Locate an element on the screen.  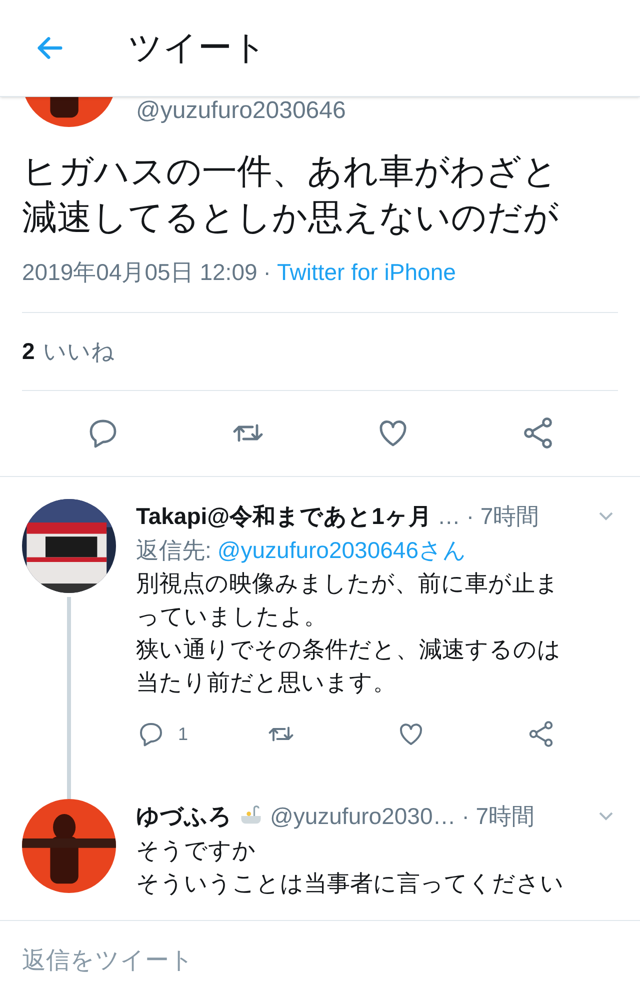
likes-label: いいね is located at coordinates (78, 351).